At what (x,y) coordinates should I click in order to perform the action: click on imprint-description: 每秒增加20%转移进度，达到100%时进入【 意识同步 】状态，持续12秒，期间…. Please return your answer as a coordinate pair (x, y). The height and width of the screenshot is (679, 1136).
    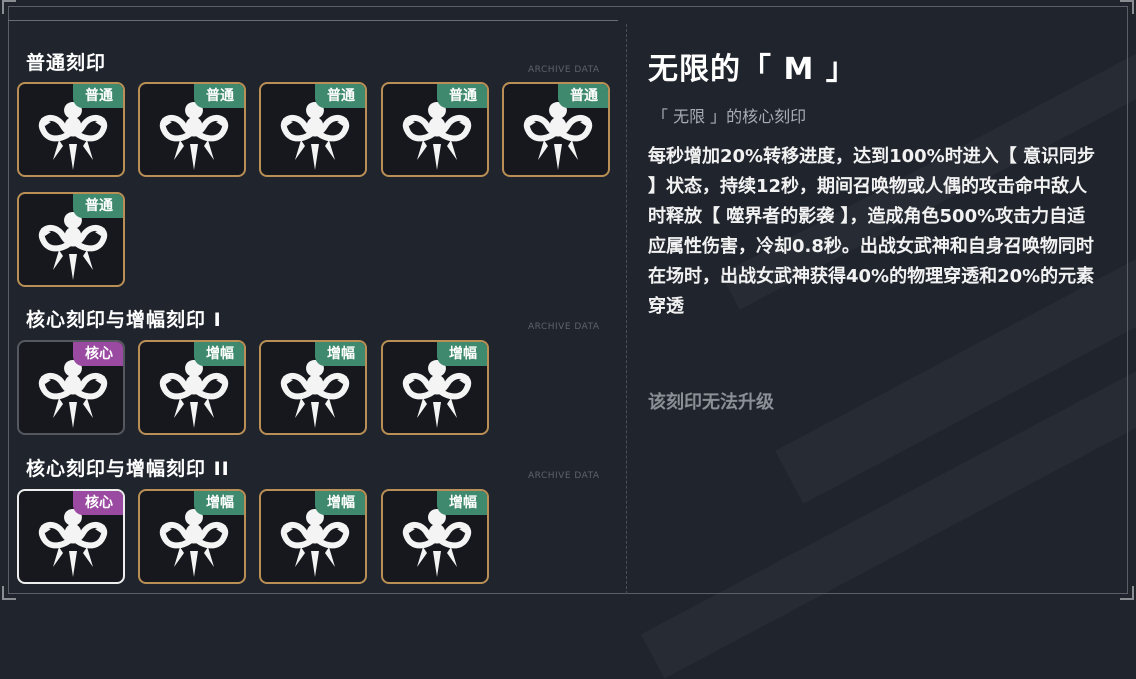
    Looking at the image, I should click on (871, 231).